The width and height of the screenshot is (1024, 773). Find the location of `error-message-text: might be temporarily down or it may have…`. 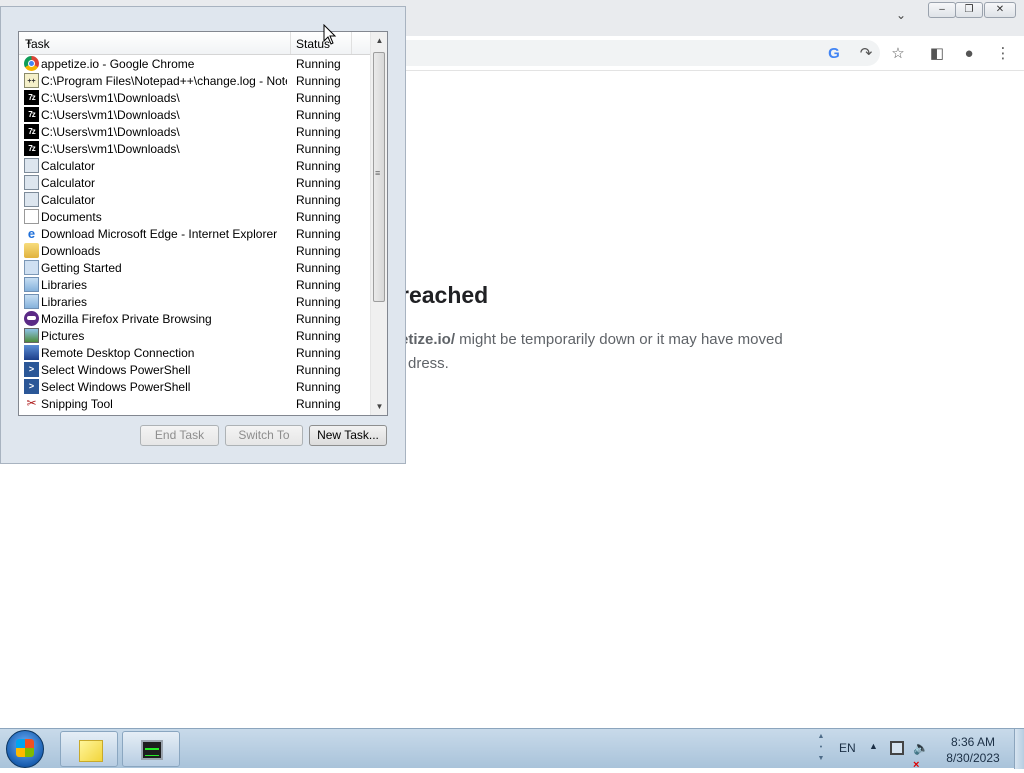

error-message-text: might be temporarily down or it may have… is located at coordinates (619, 339).